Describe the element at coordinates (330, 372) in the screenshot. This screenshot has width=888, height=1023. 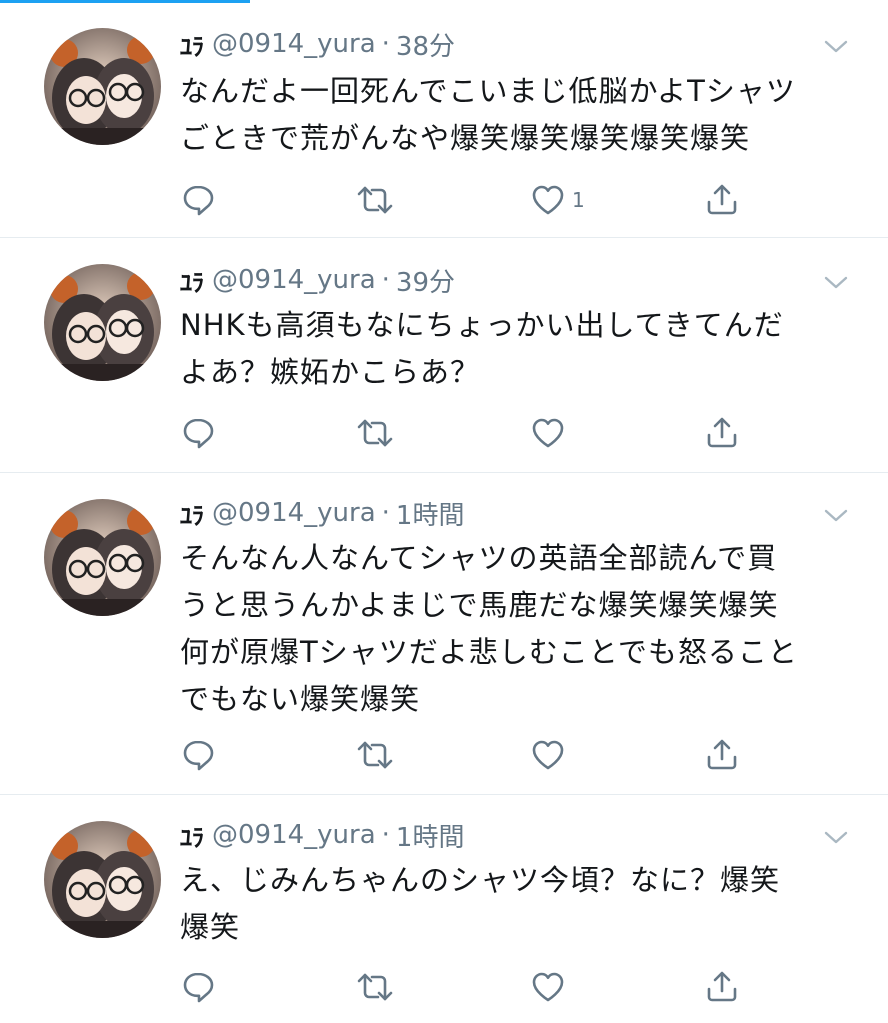
I see `tweet-text-line: よあ？嫉妬かこらあ？` at that location.